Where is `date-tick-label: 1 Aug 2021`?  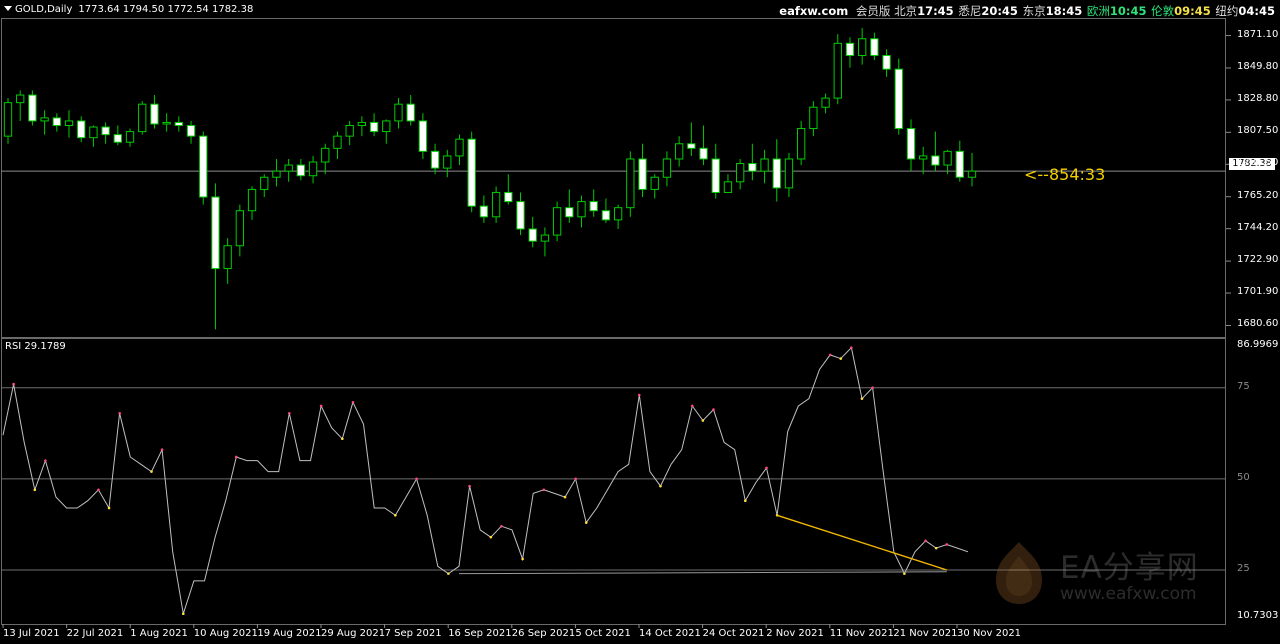 date-tick-label: 1 Aug 2021 is located at coordinates (159, 633).